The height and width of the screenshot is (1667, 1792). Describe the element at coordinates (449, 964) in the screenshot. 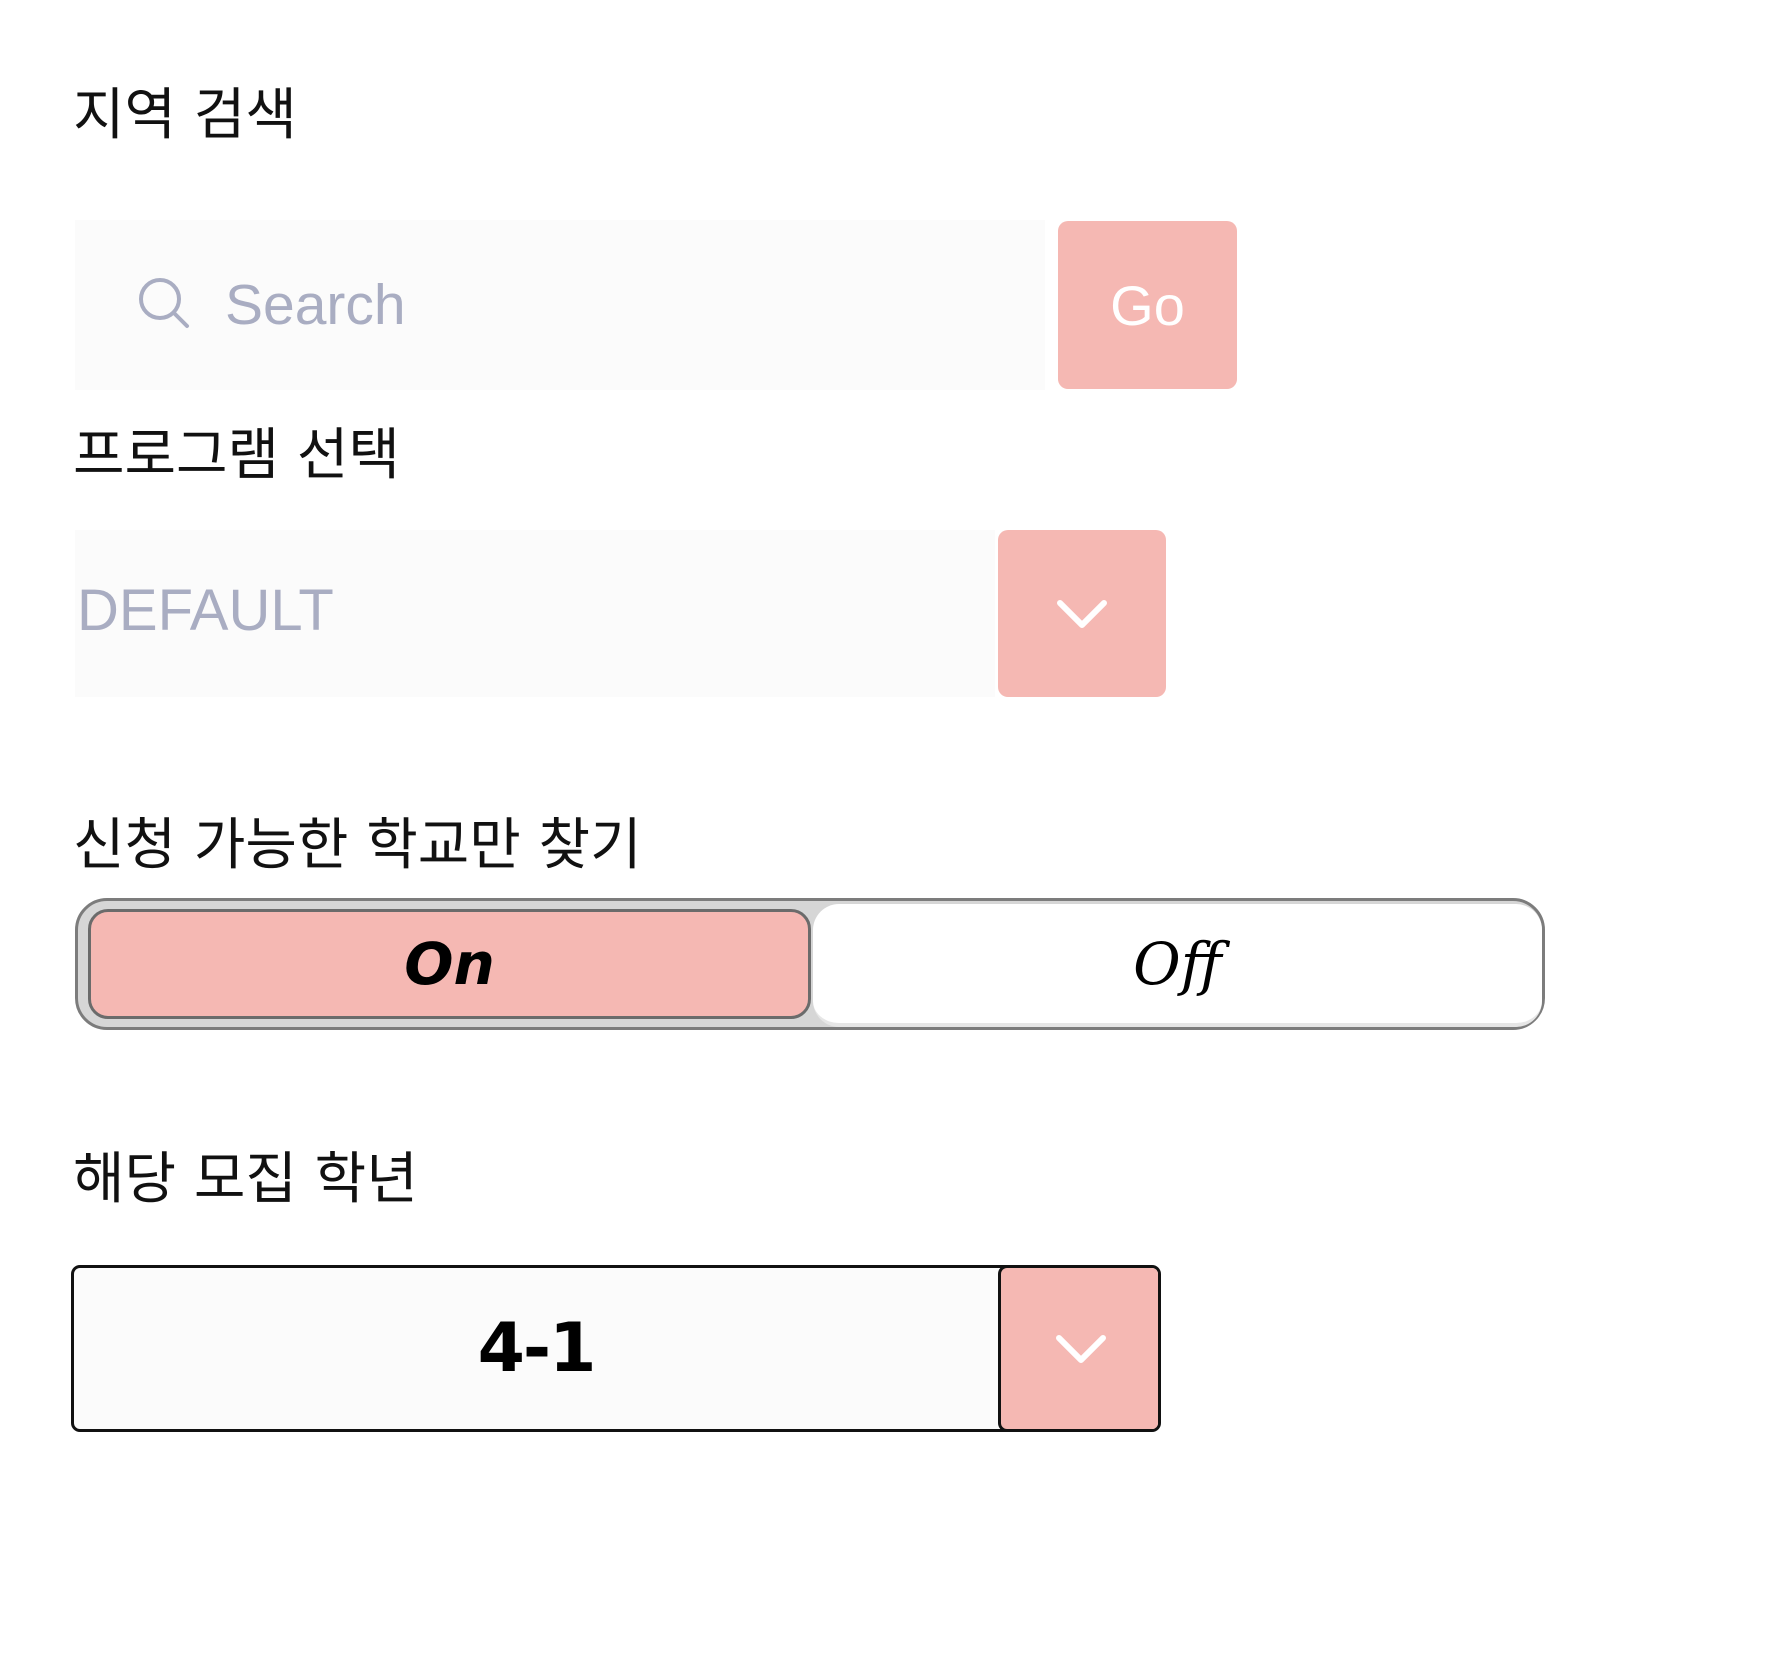

I see `toggle-on-option: On` at that location.